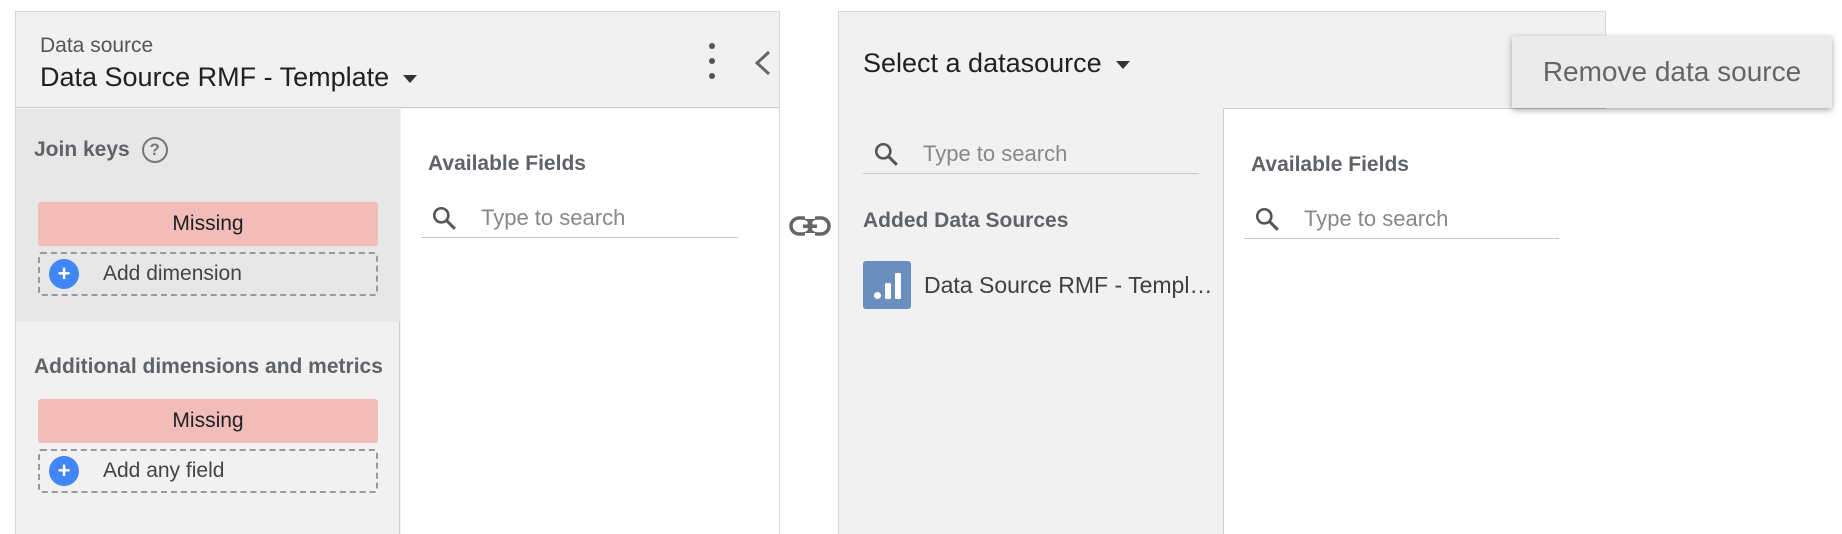 This screenshot has width=1842, height=534. What do you see at coordinates (1069, 284) in the screenshot?
I see `data-source-name: Data Source RMF - Template` at bounding box center [1069, 284].